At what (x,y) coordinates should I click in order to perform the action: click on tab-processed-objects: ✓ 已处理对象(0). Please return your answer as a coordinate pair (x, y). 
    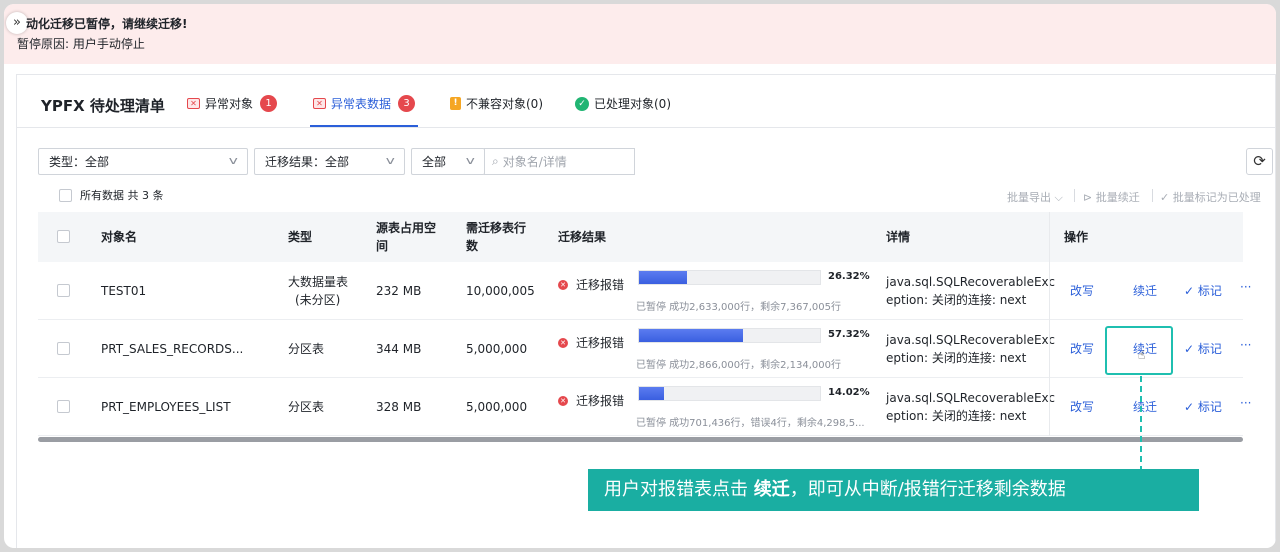
    Looking at the image, I should click on (623, 103).